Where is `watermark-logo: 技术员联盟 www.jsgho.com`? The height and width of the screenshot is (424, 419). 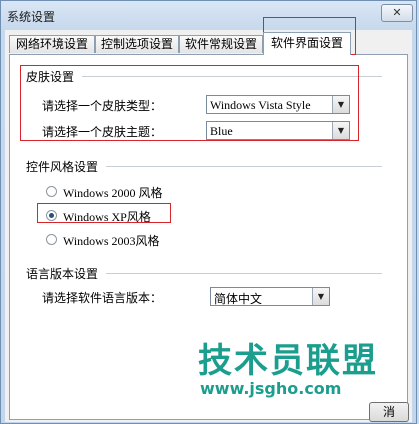 watermark-logo: 技术员联盟 www.jsgho.com is located at coordinates (303, 378).